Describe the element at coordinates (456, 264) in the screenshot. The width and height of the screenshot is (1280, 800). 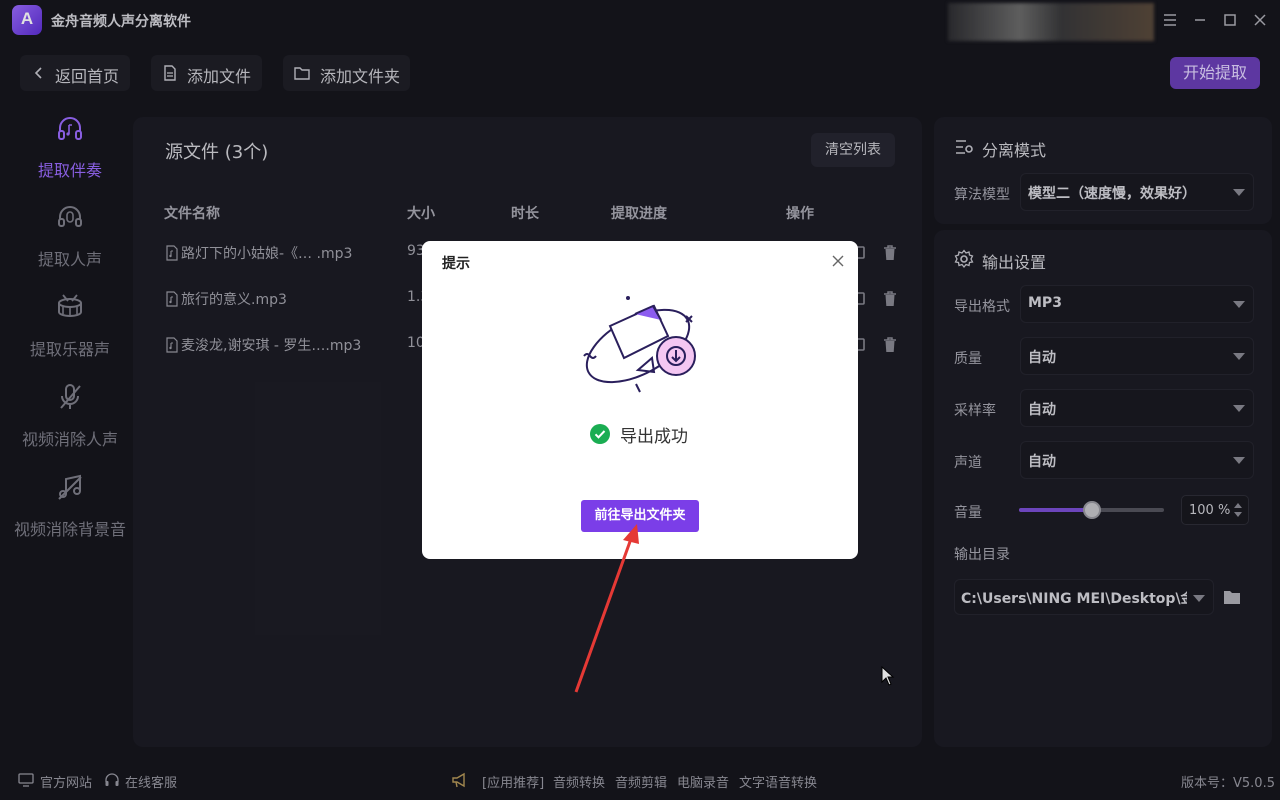
I see `dialog-title: 提示` at that location.